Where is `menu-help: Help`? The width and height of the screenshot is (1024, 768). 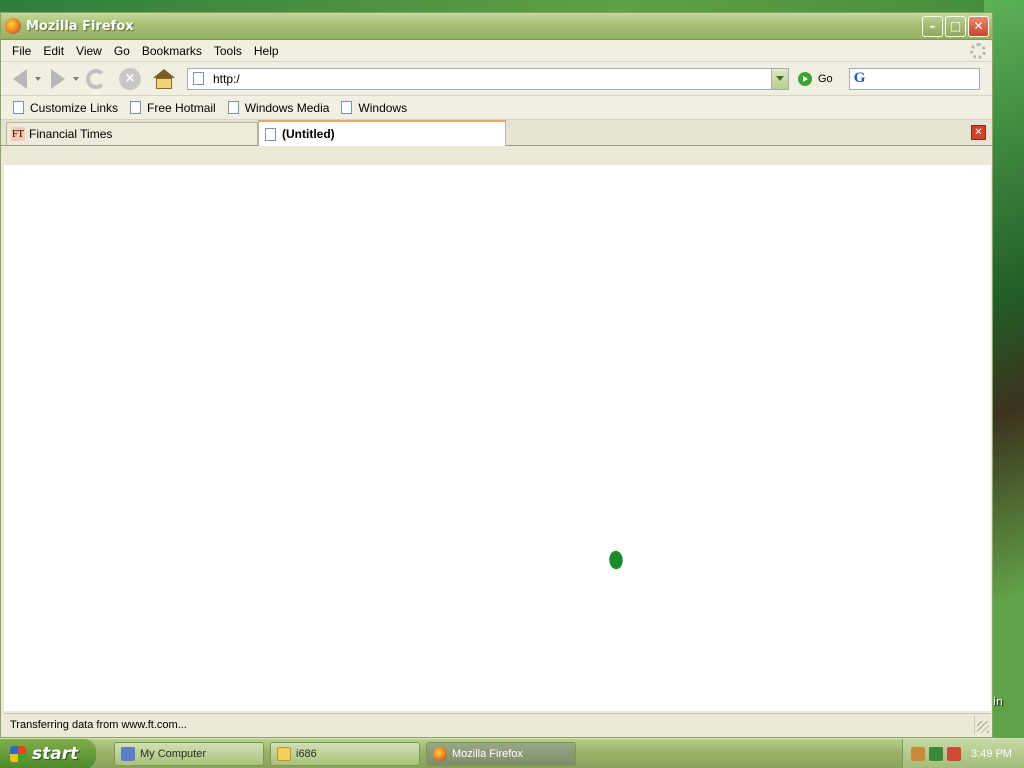 menu-help: Help is located at coordinates (266, 51).